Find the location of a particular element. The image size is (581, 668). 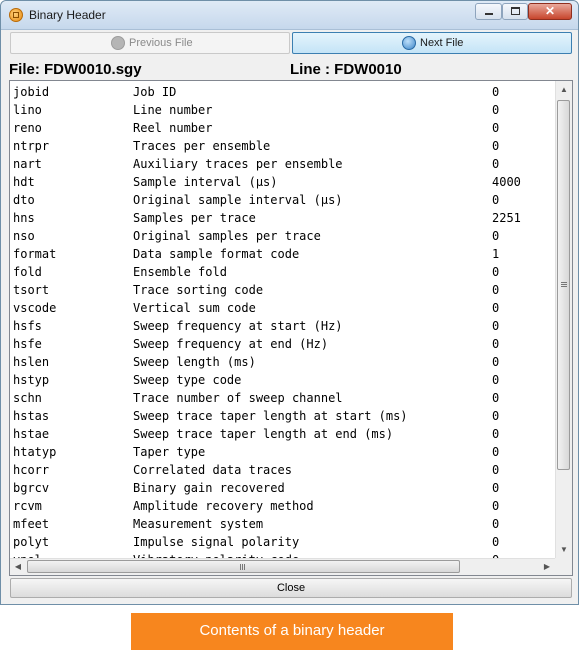

list-item: format Data sample format code 1 is located at coordinates (282, 254).